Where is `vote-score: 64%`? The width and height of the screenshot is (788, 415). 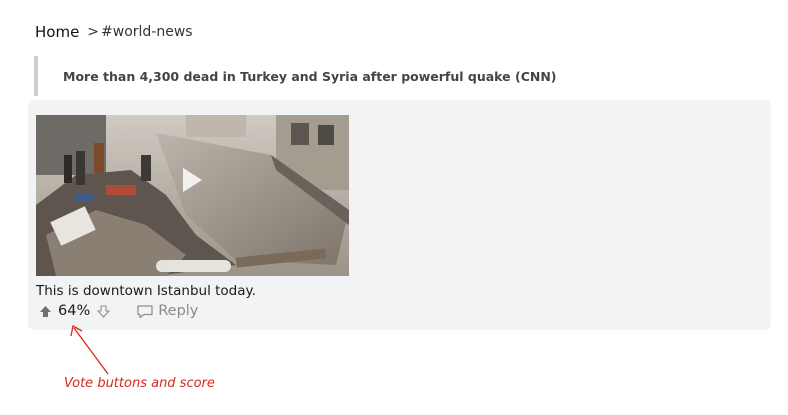 vote-score: 64% is located at coordinates (74, 311).